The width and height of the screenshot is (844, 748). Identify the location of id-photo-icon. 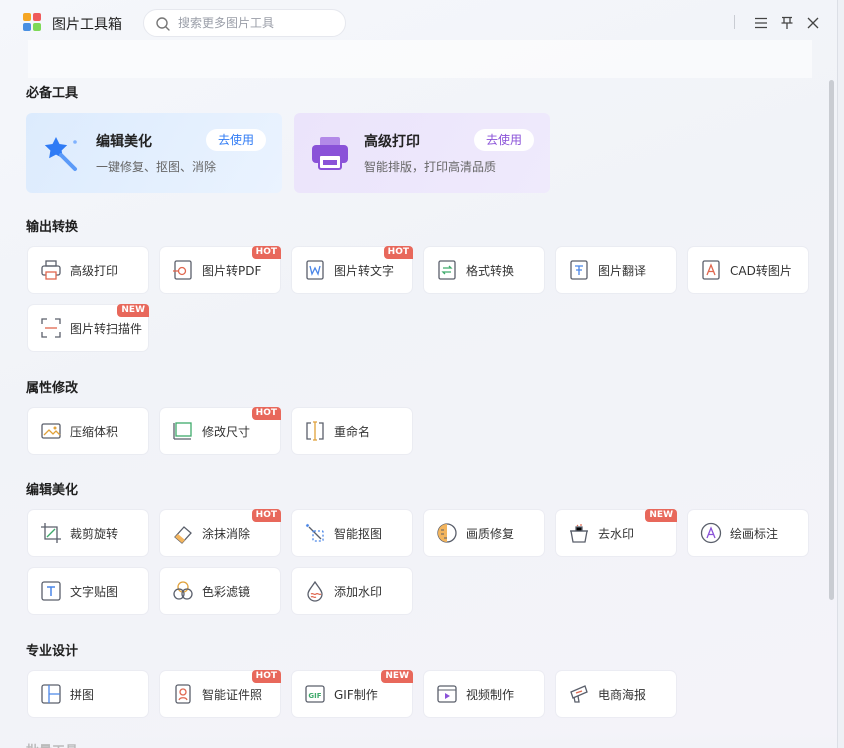
(183, 694).